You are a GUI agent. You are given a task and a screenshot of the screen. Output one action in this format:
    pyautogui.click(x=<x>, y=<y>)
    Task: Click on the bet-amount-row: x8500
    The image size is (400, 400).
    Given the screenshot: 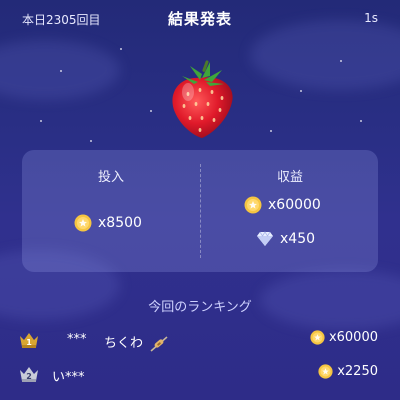 What is the action you would take?
    pyautogui.click(x=108, y=223)
    